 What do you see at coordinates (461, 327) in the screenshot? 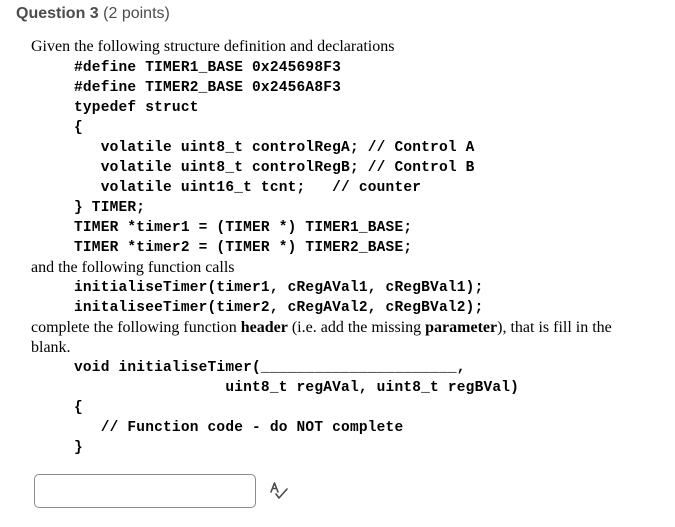
I see `instruction-bold-parameter: parameter` at bounding box center [461, 327].